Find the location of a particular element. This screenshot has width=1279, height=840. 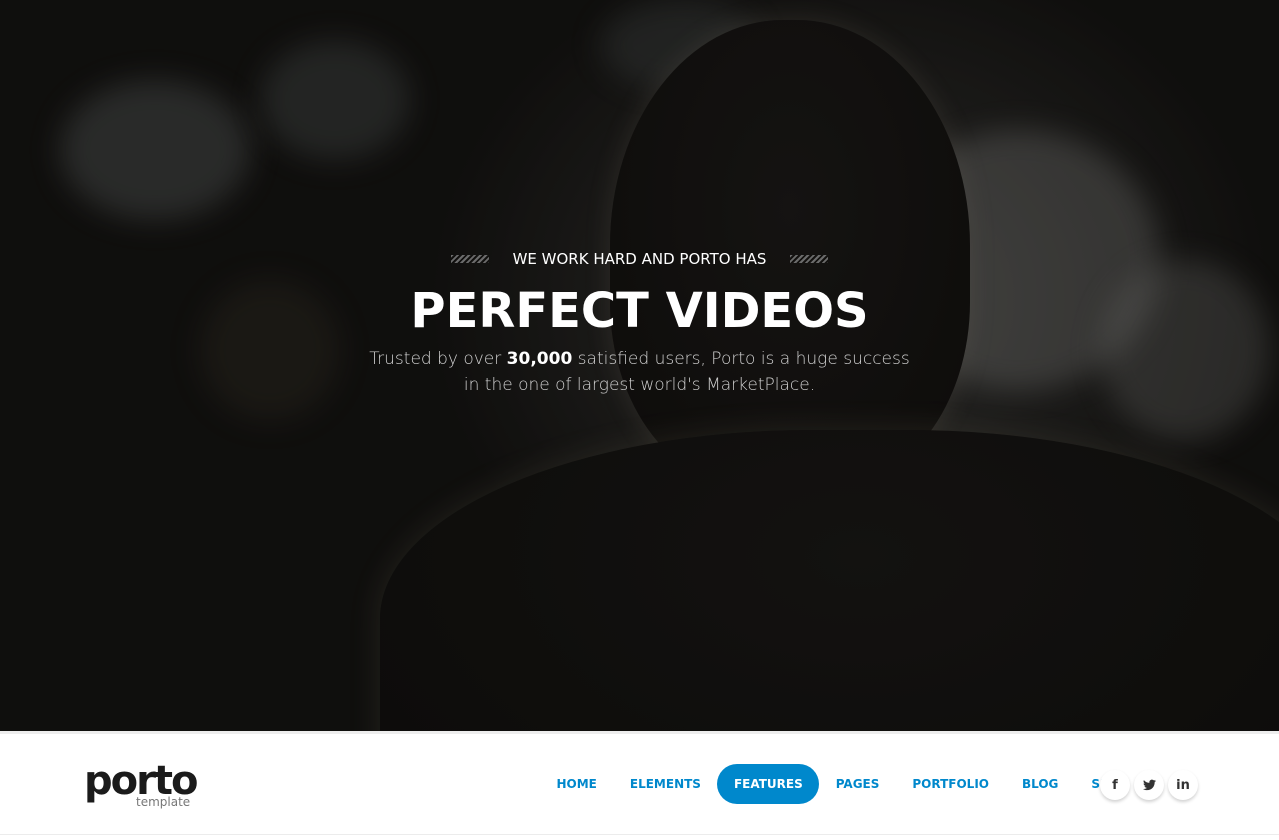

social-links: f in is located at coordinates (1149, 785).